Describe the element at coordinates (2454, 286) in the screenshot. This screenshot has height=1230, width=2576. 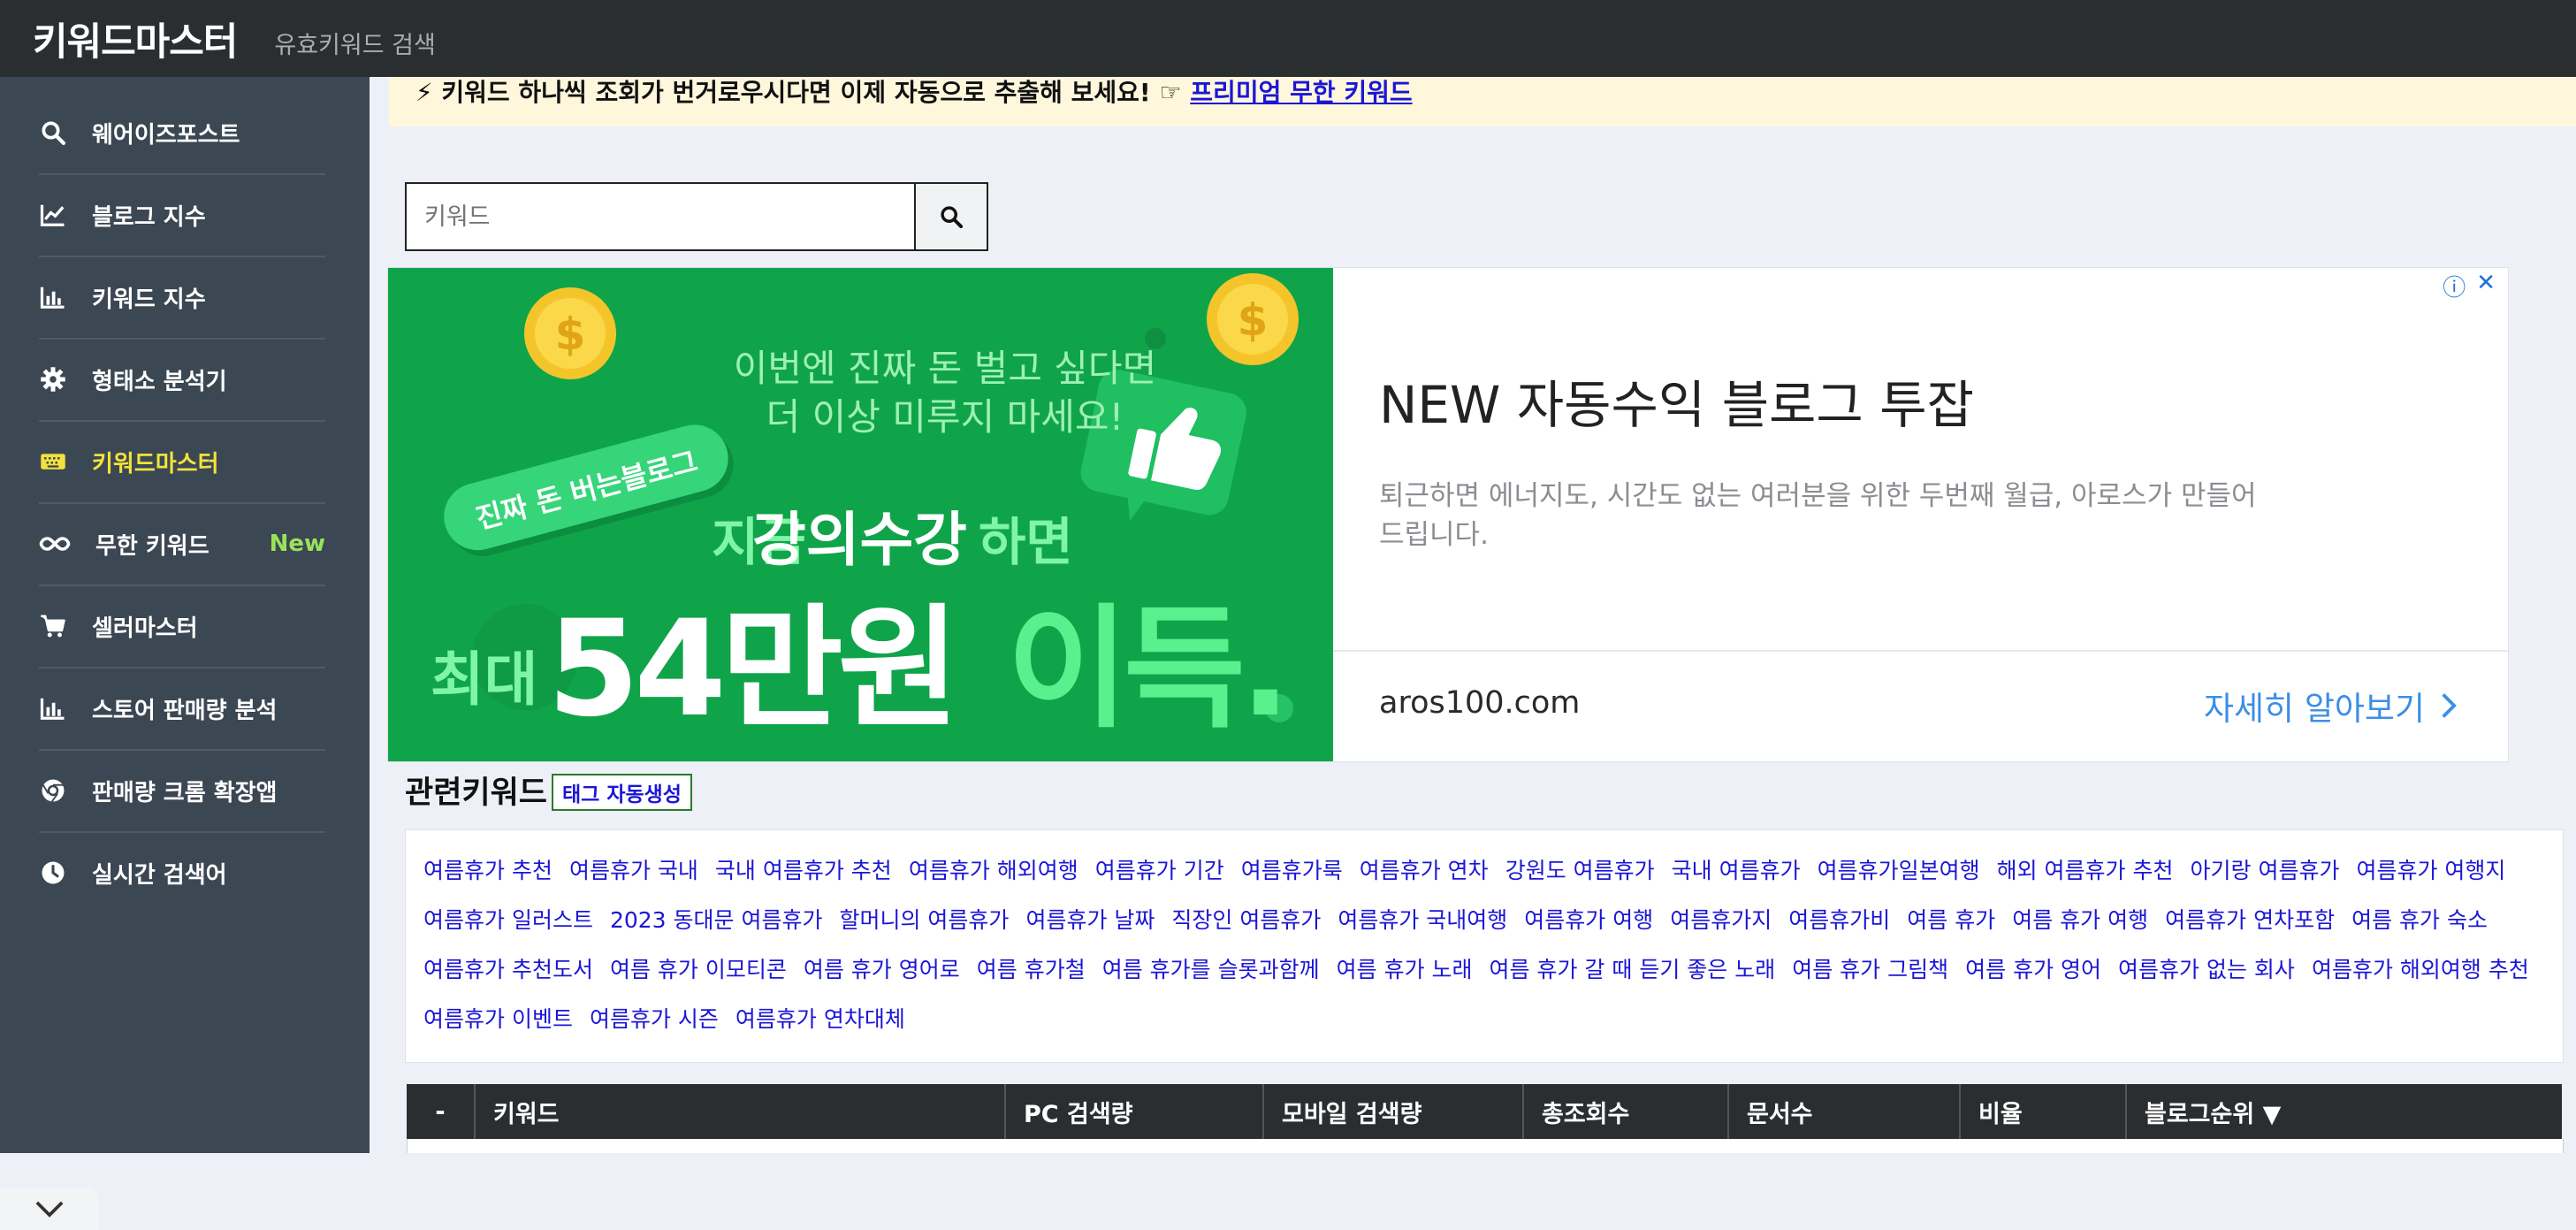
I see `info-icon: ⓘ` at that location.